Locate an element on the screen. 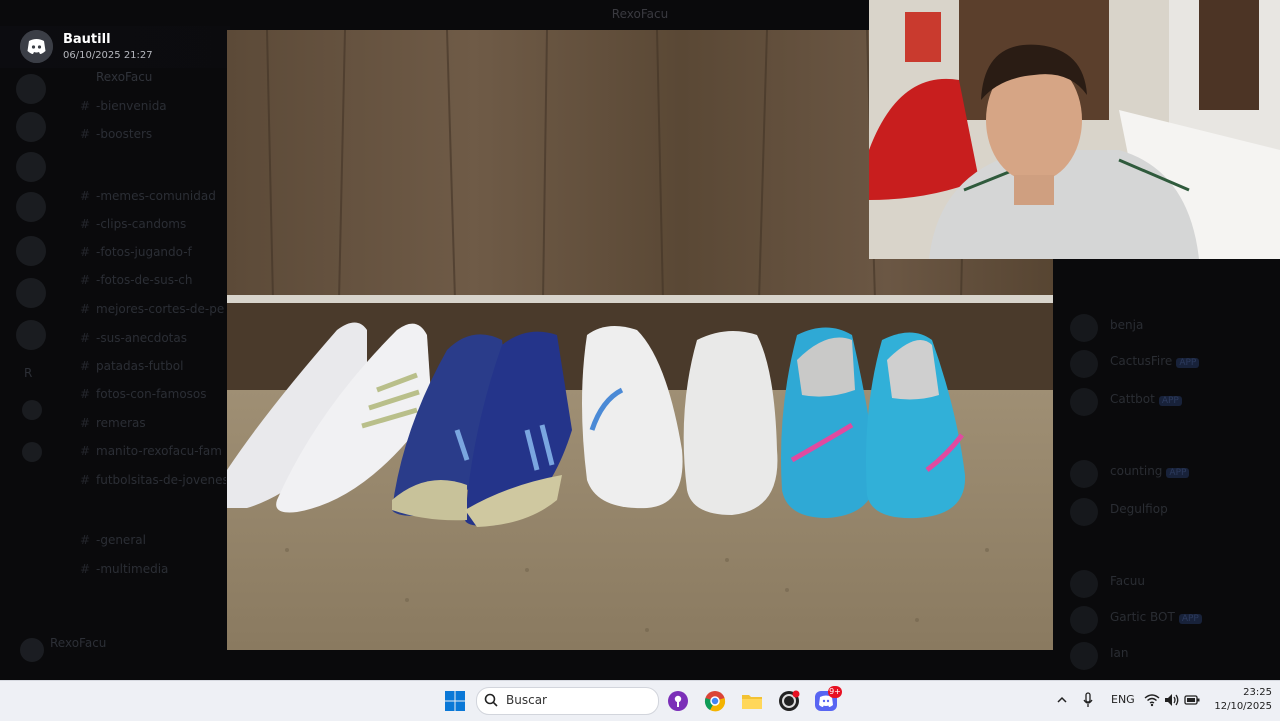 The image size is (1280, 721). microphone-icon is located at coordinates (1088, 700).